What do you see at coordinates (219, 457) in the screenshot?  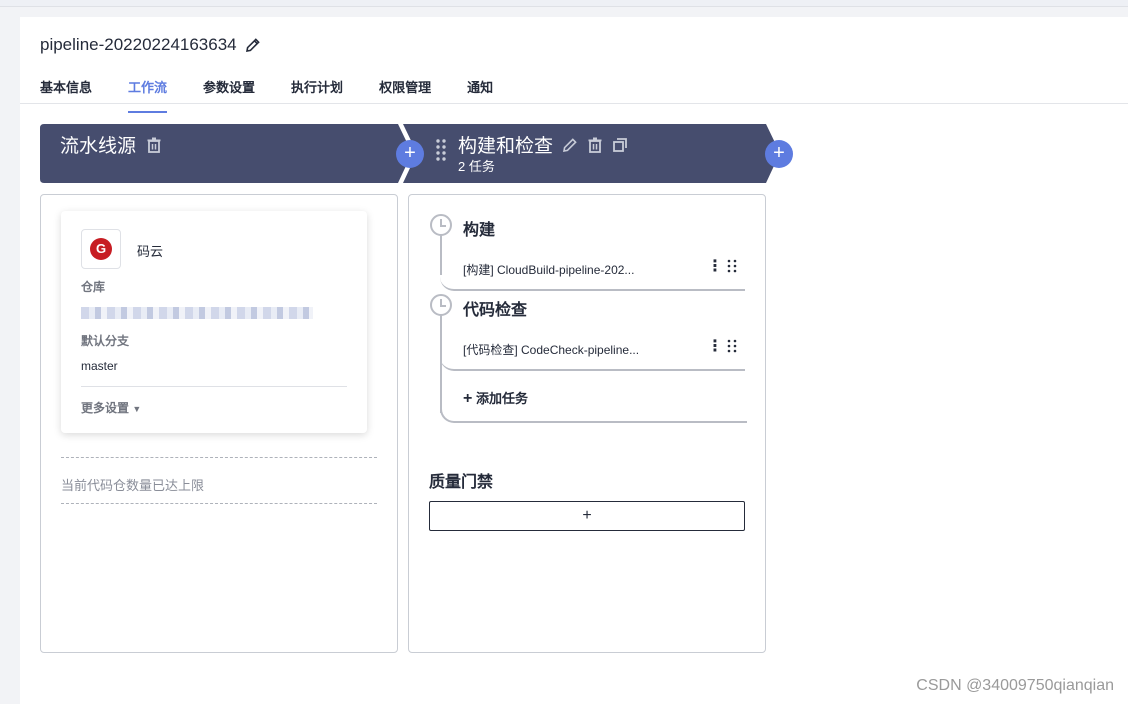 I see `dashed-divider-top` at bounding box center [219, 457].